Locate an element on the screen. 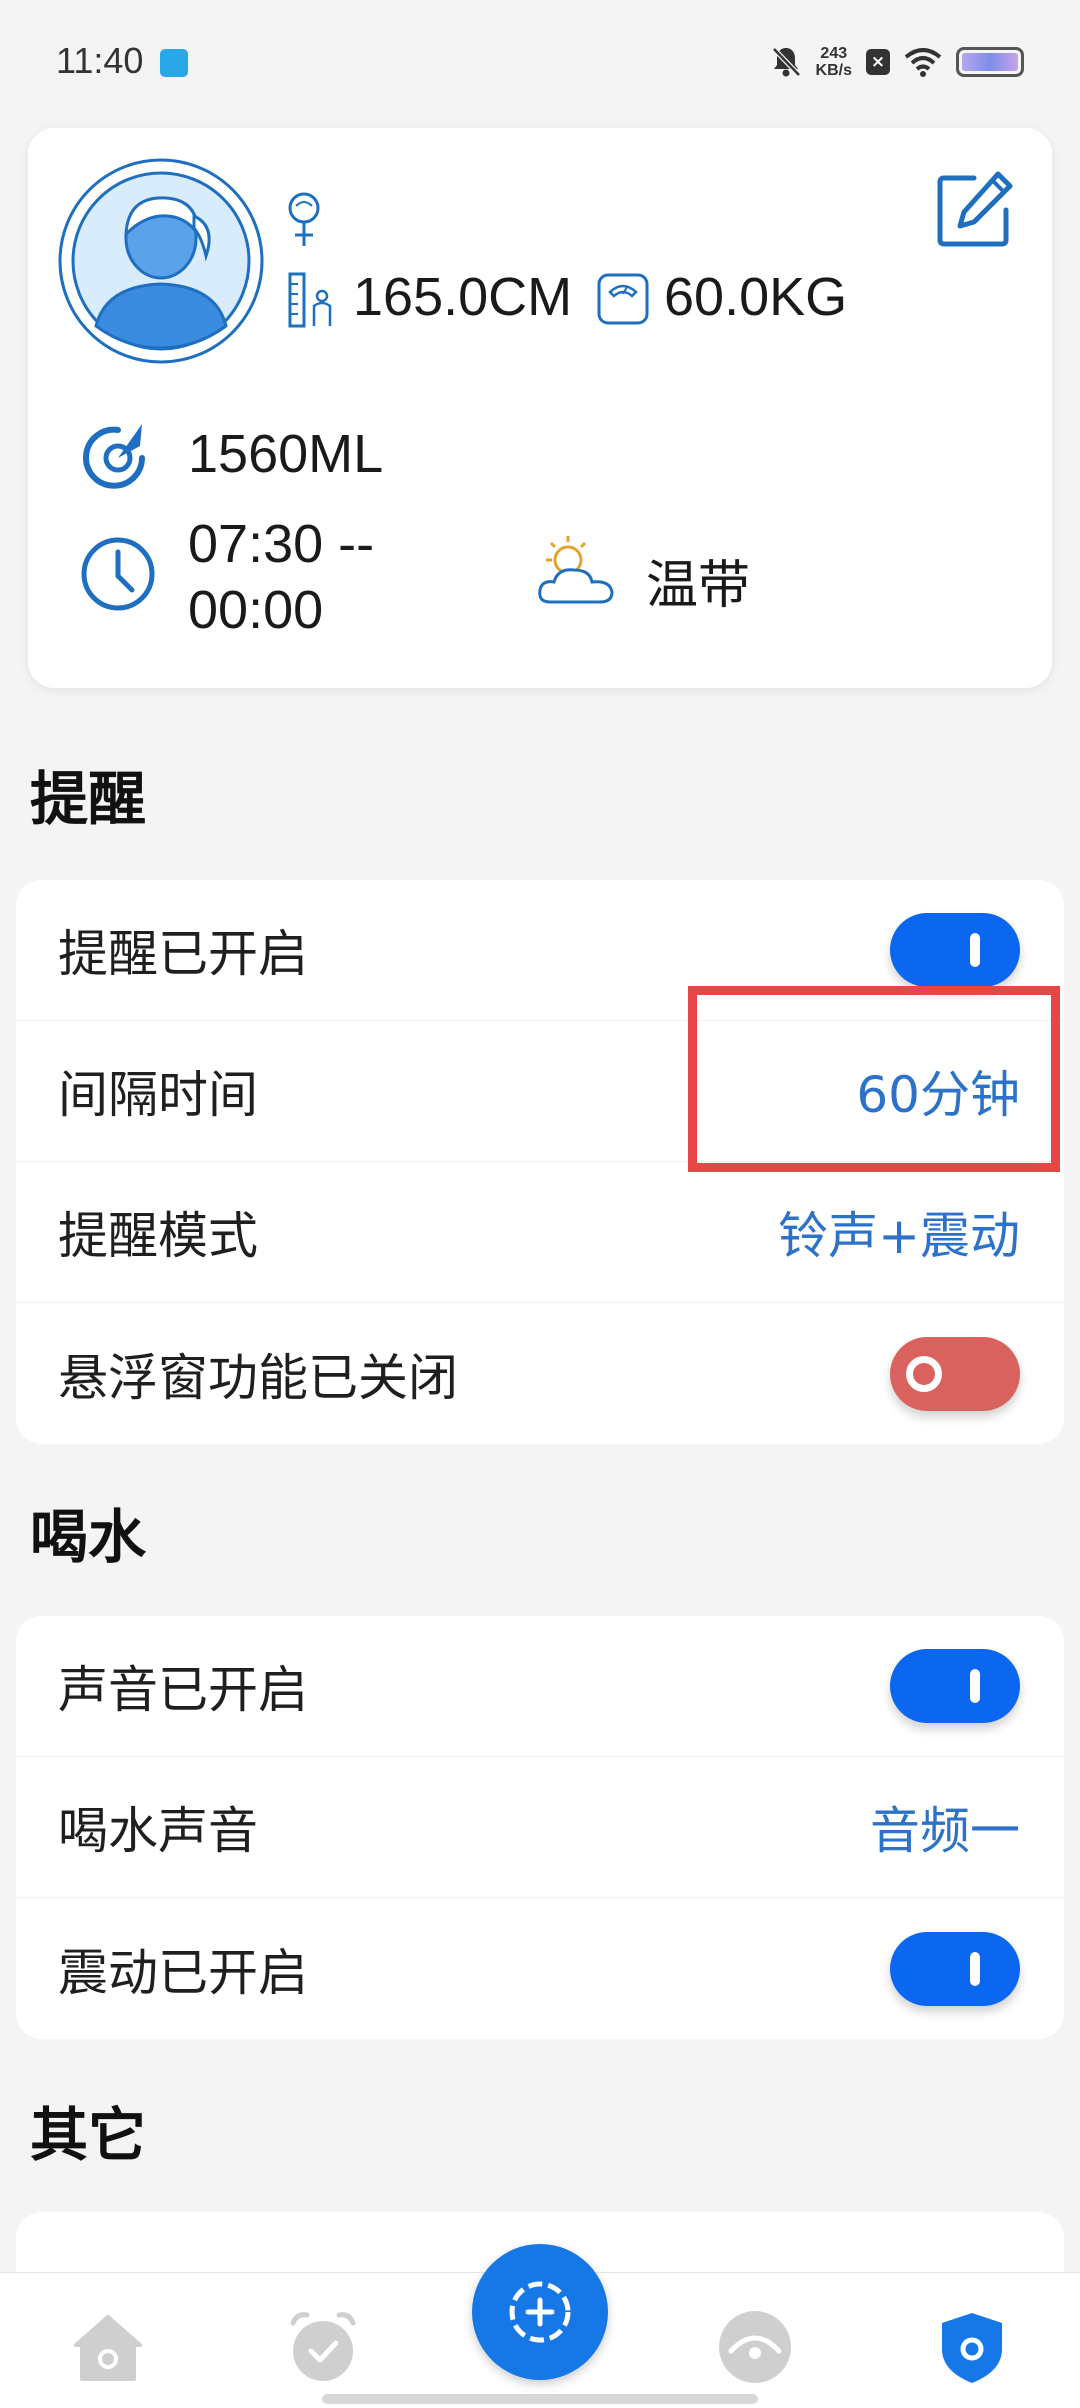 This screenshot has height=2408, width=1080. speed-unit: KB/s is located at coordinates (833, 70).